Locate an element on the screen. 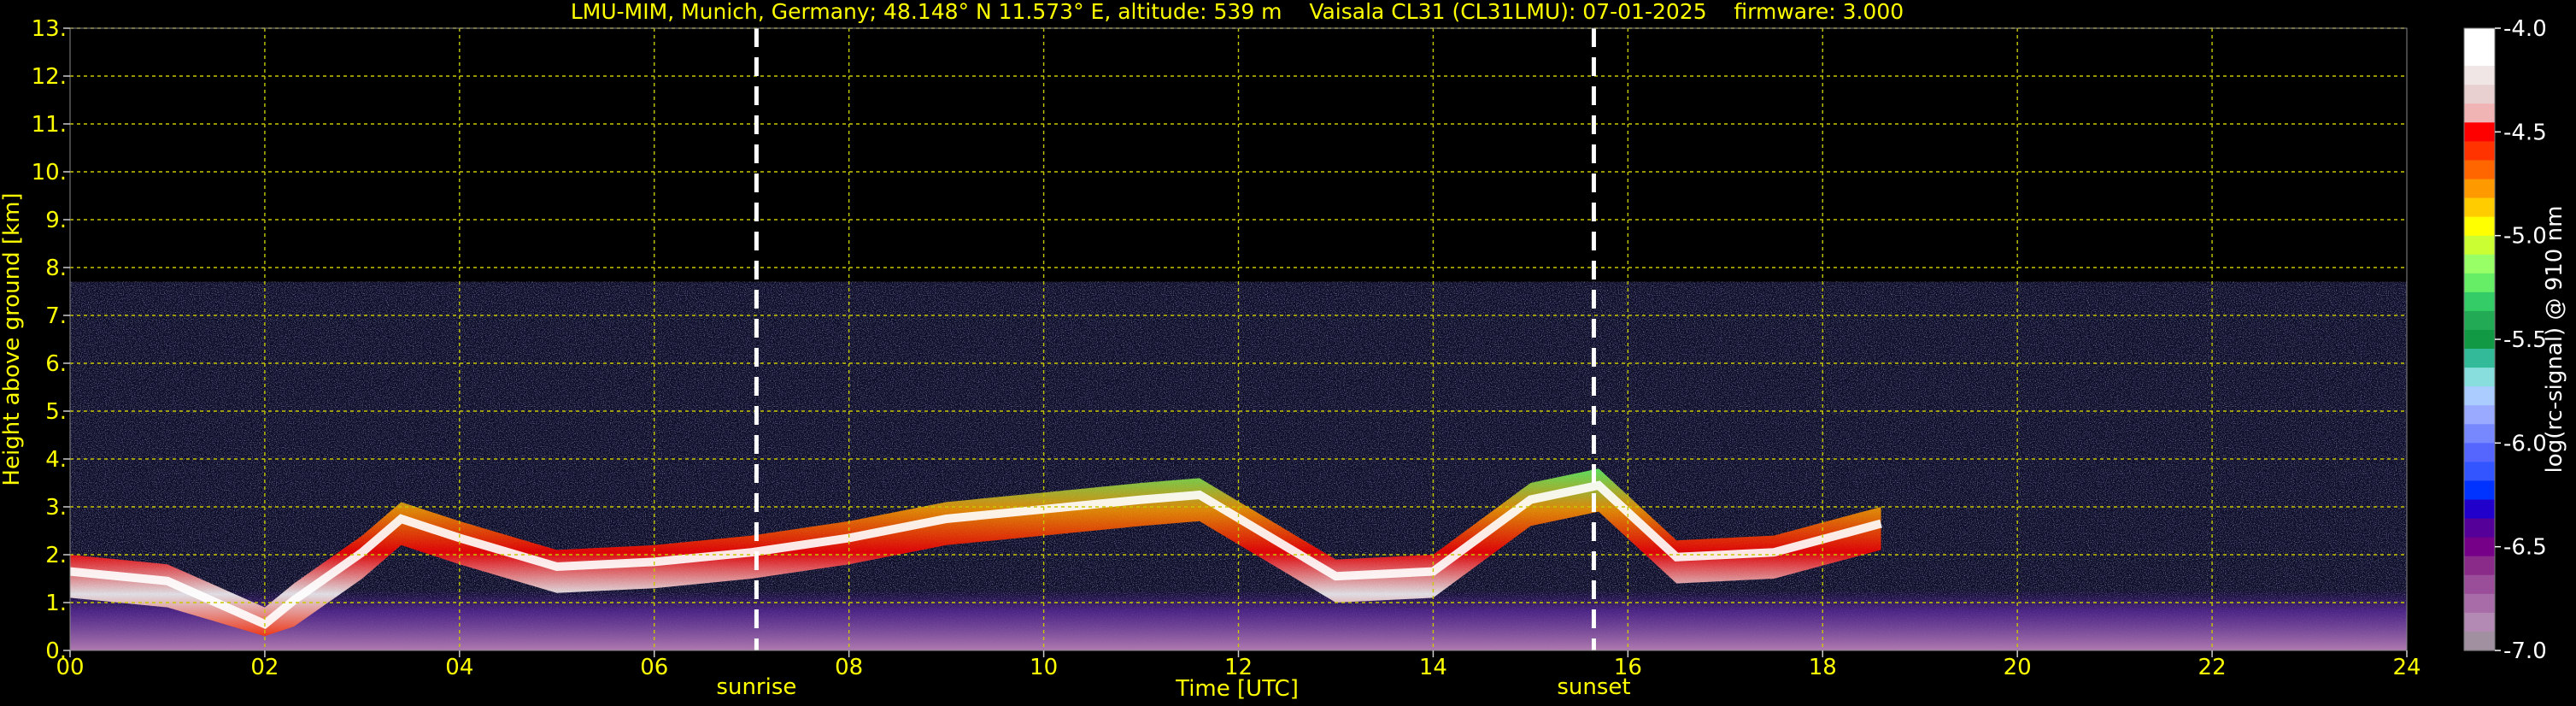 Image resolution: width=2576 pixels, height=706 pixels. marker-label-sunrise: sunrise is located at coordinates (756, 687).